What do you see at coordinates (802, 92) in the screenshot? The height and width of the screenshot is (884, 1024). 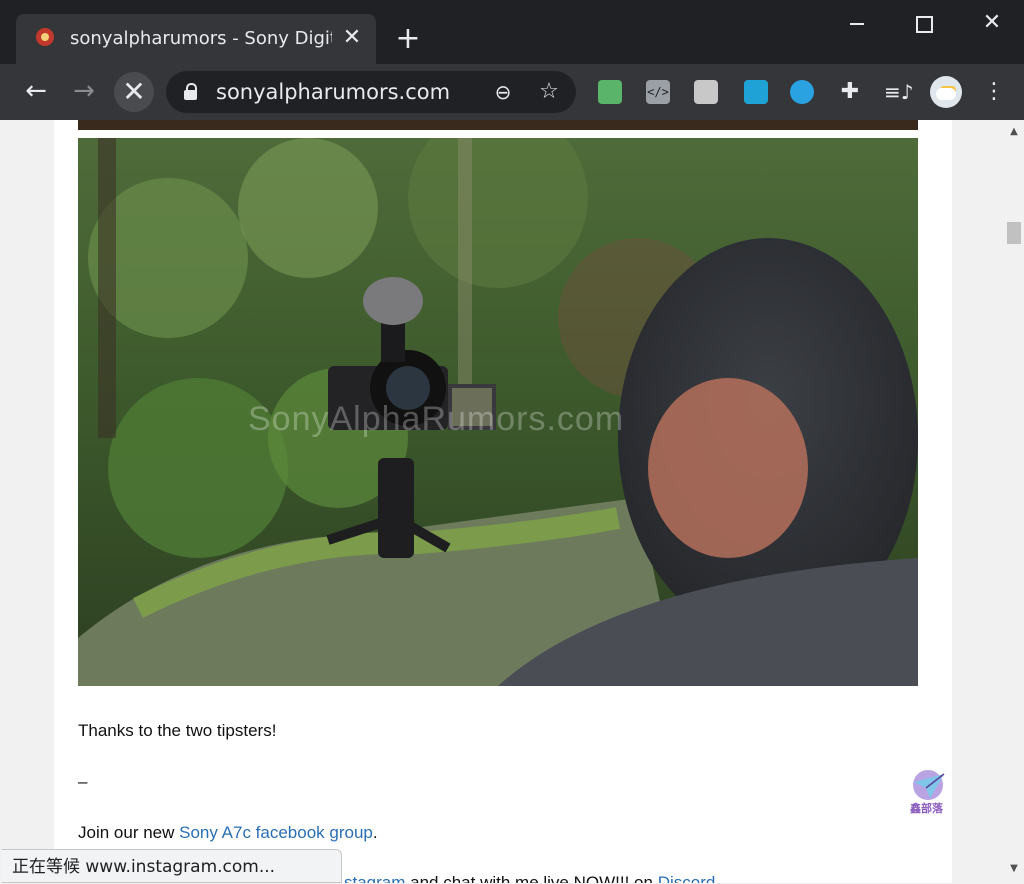 I see `search-extension-icon` at bounding box center [802, 92].